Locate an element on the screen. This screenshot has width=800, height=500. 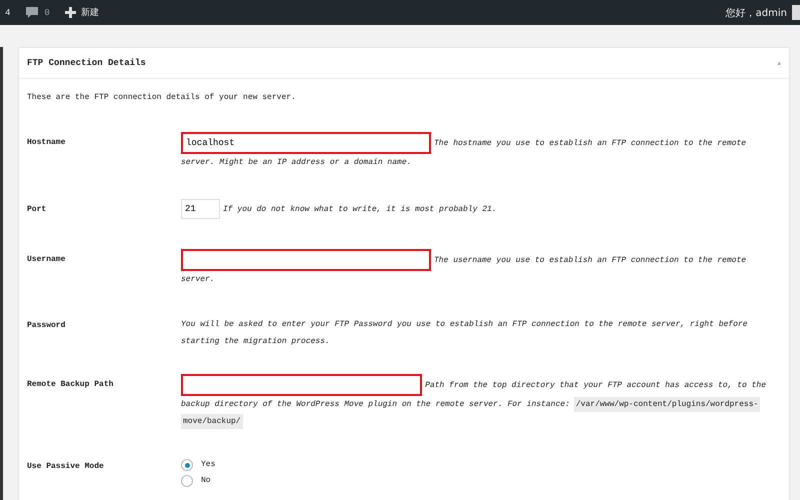
field-label: Password is located at coordinates (46, 326).